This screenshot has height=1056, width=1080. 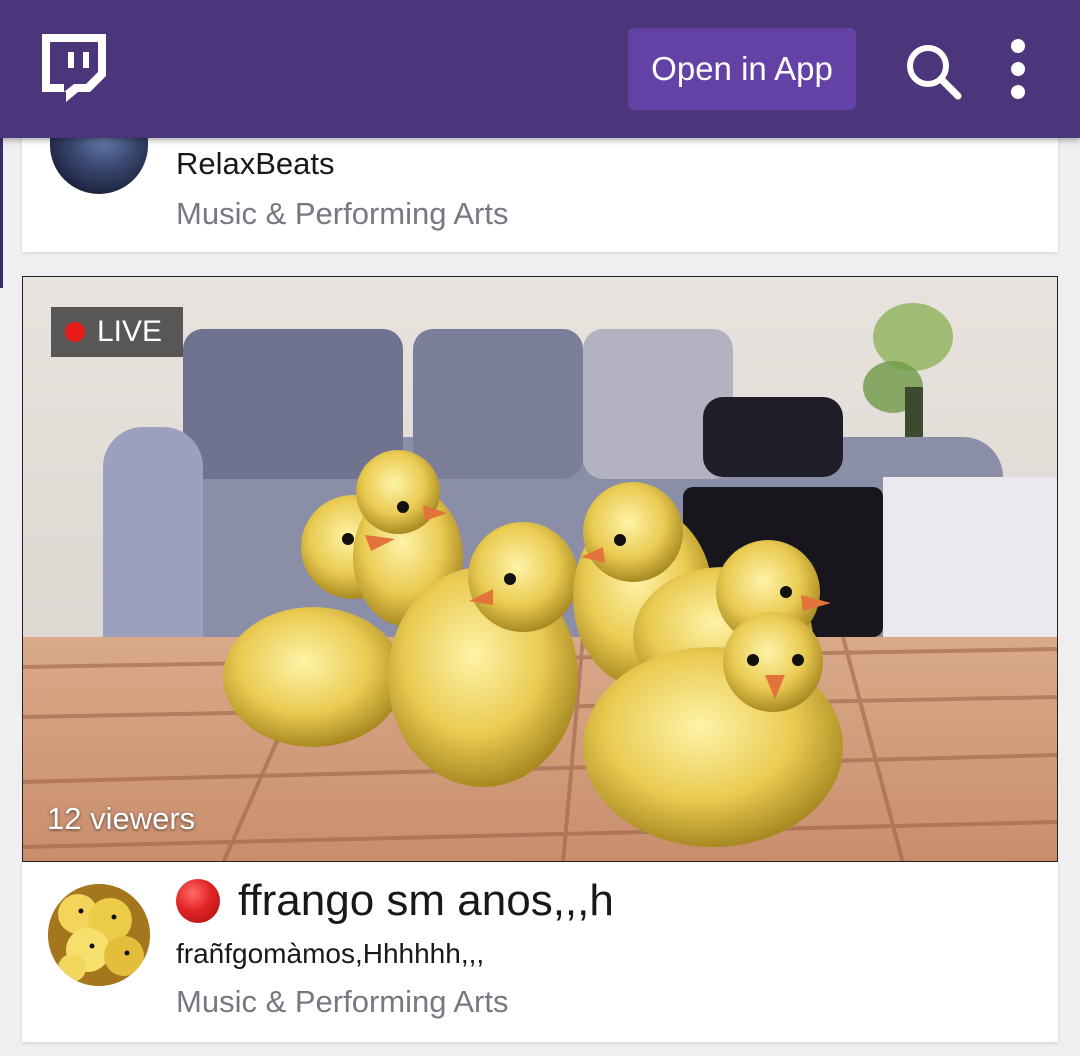 What do you see at coordinates (74, 67) in the screenshot?
I see `twitch-logo-icon` at bounding box center [74, 67].